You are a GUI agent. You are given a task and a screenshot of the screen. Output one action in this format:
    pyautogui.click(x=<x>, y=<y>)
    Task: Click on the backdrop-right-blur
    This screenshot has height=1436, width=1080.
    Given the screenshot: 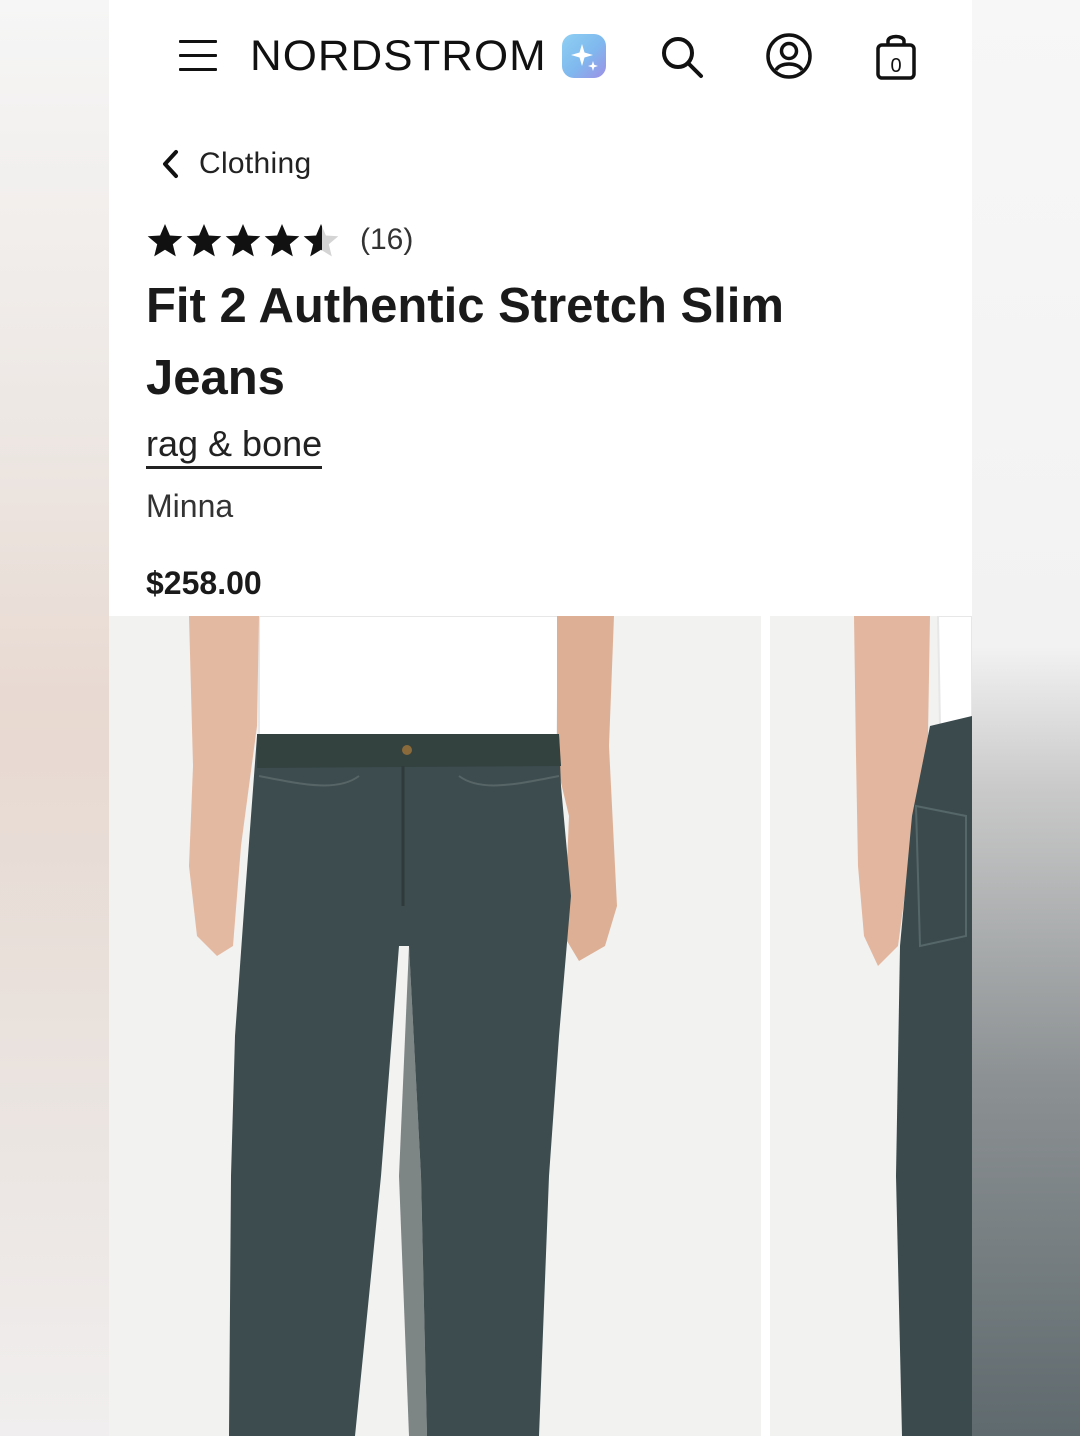 What is the action you would take?
    pyautogui.click(x=1026, y=718)
    